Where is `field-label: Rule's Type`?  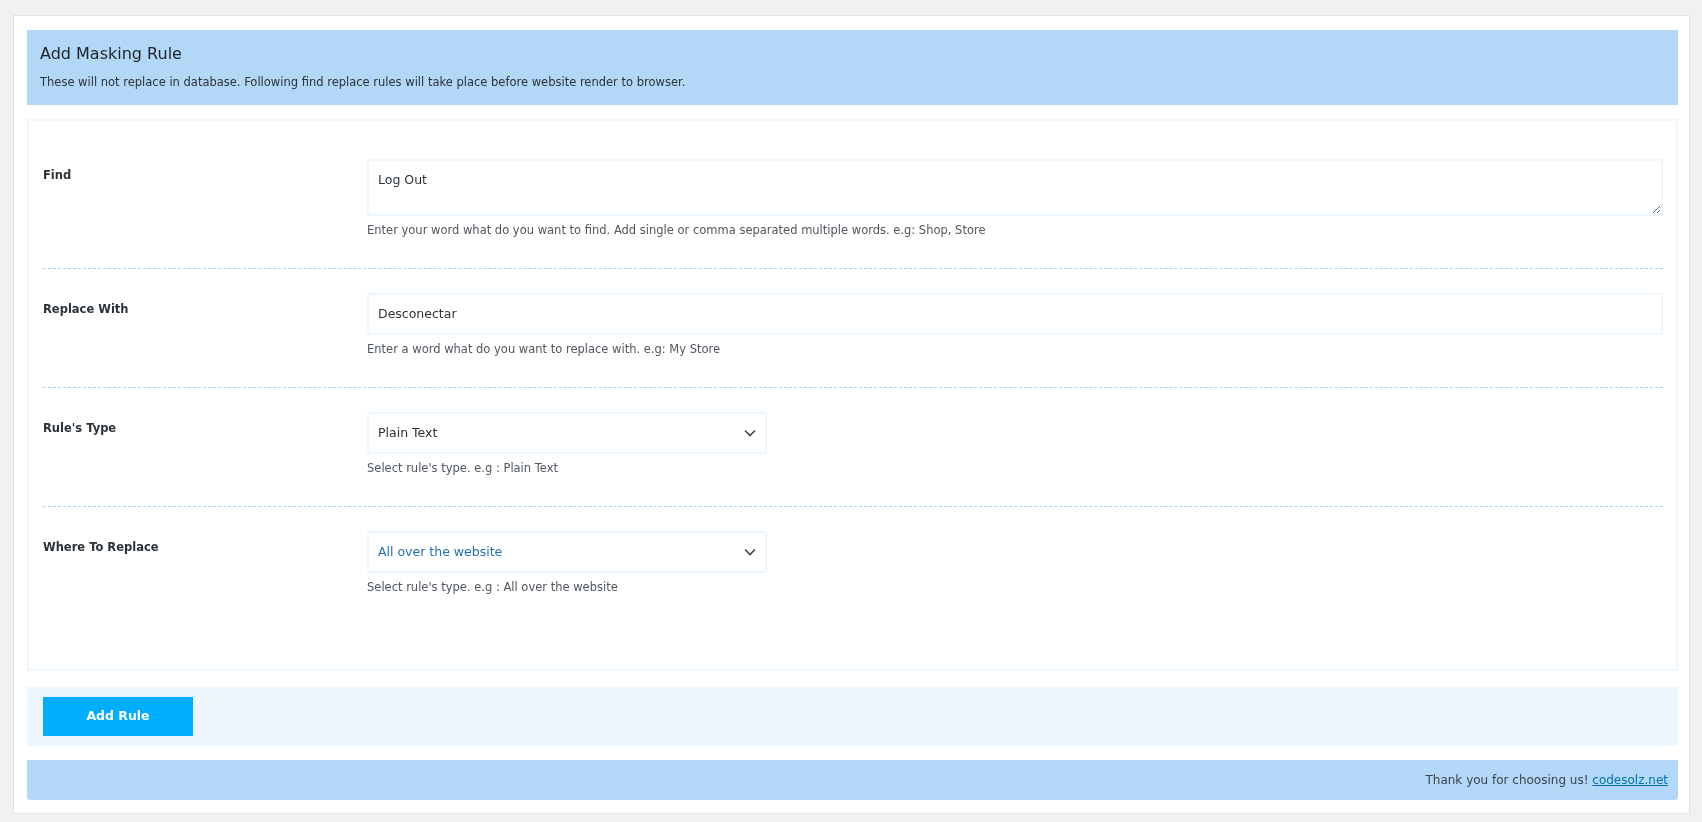
field-label: Rule's Type is located at coordinates (80, 428).